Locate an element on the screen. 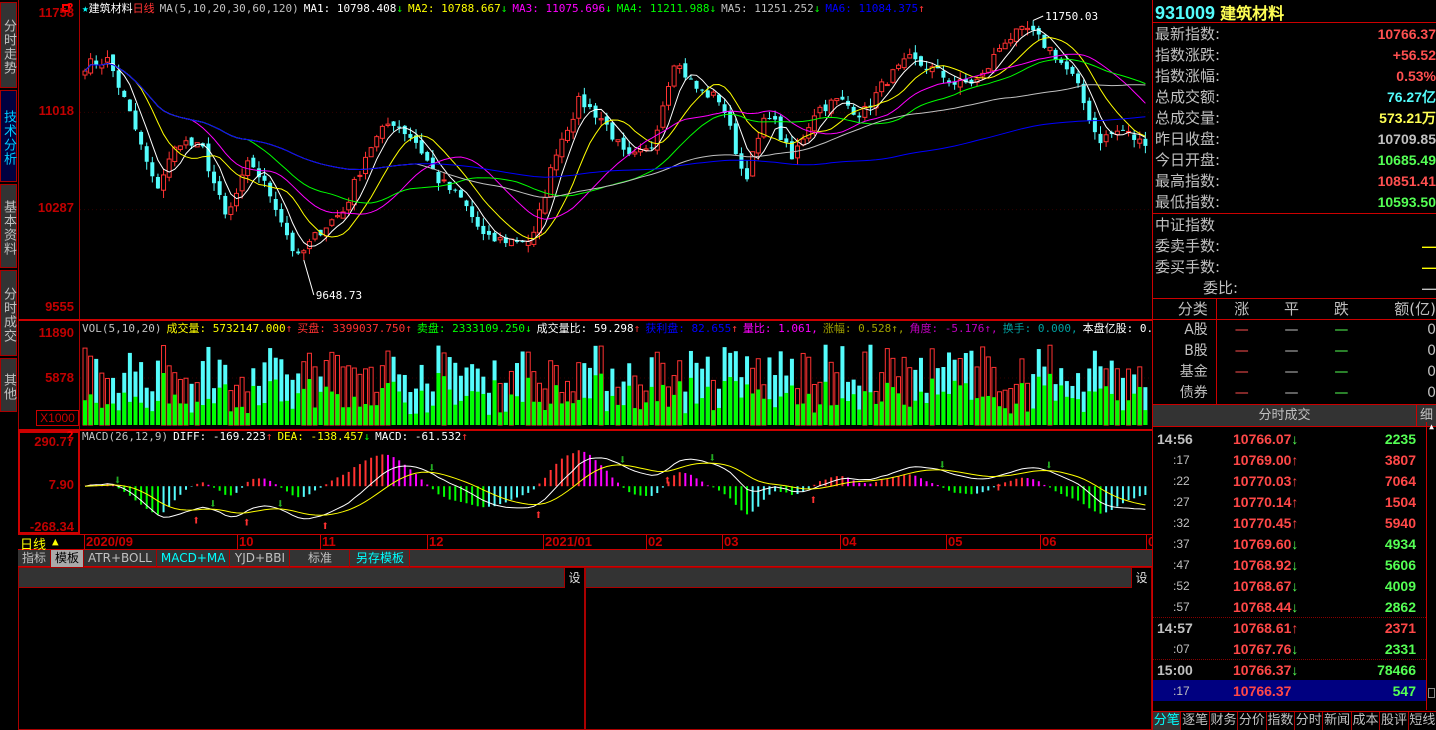 This screenshot has width=1436, height=730. template-tab: 标准 is located at coordinates (320, 558).